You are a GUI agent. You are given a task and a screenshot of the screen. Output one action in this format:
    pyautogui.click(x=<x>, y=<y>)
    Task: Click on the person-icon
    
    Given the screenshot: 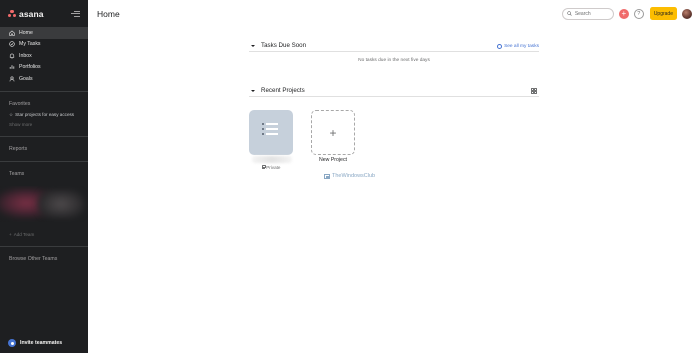 What is the action you would take?
    pyautogui.click(x=12, y=79)
    